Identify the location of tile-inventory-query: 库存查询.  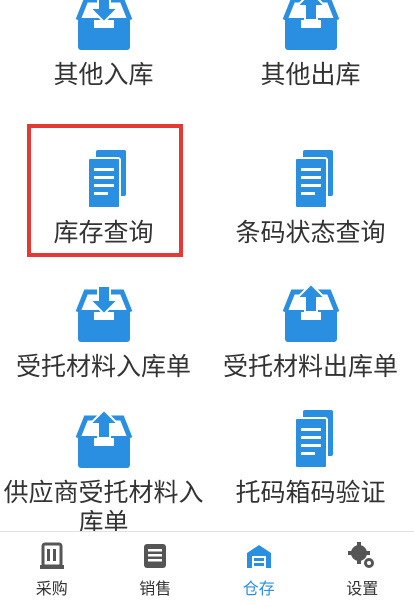
(103, 198).